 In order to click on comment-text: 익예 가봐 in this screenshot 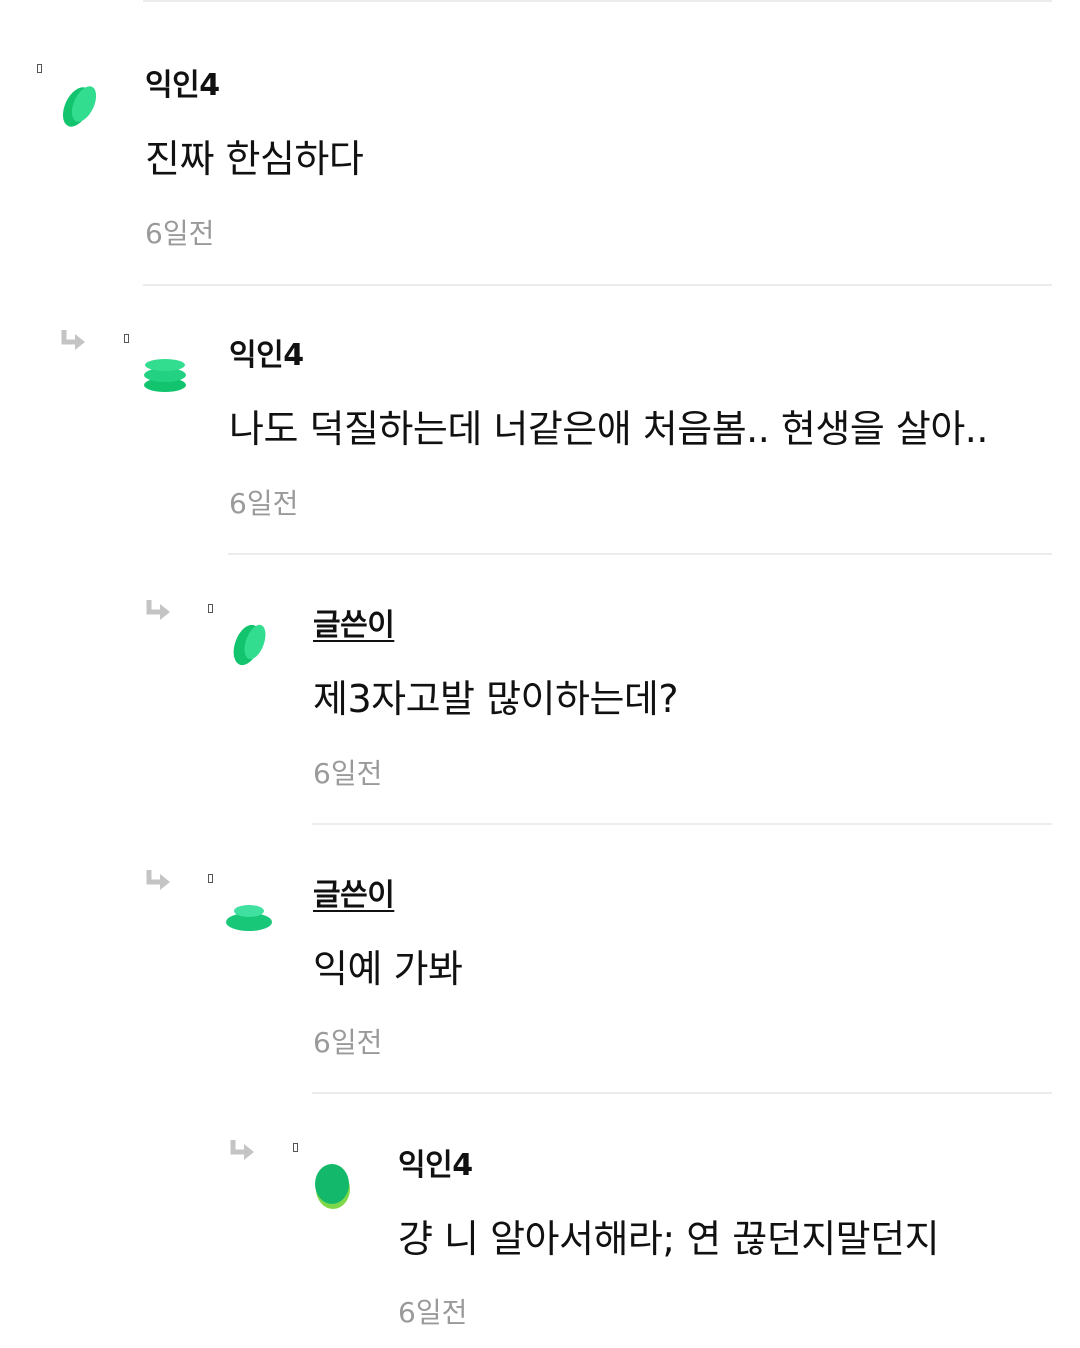, I will do `click(388, 969)`.